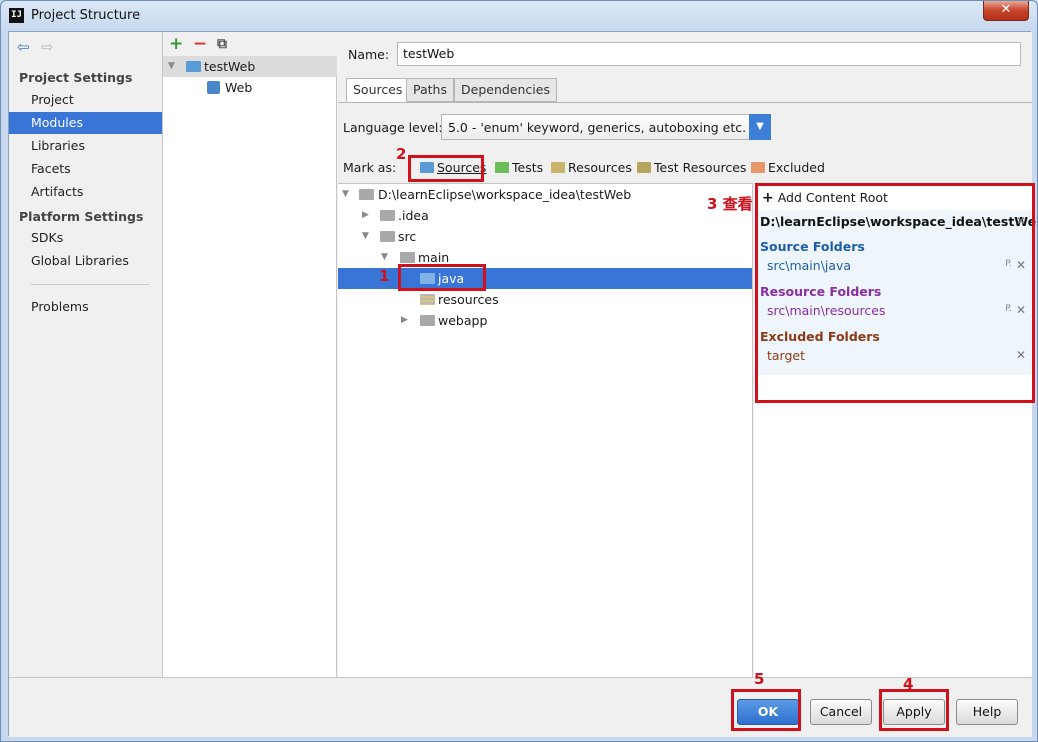  I want to click on tab-paths: Paths, so click(430, 90).